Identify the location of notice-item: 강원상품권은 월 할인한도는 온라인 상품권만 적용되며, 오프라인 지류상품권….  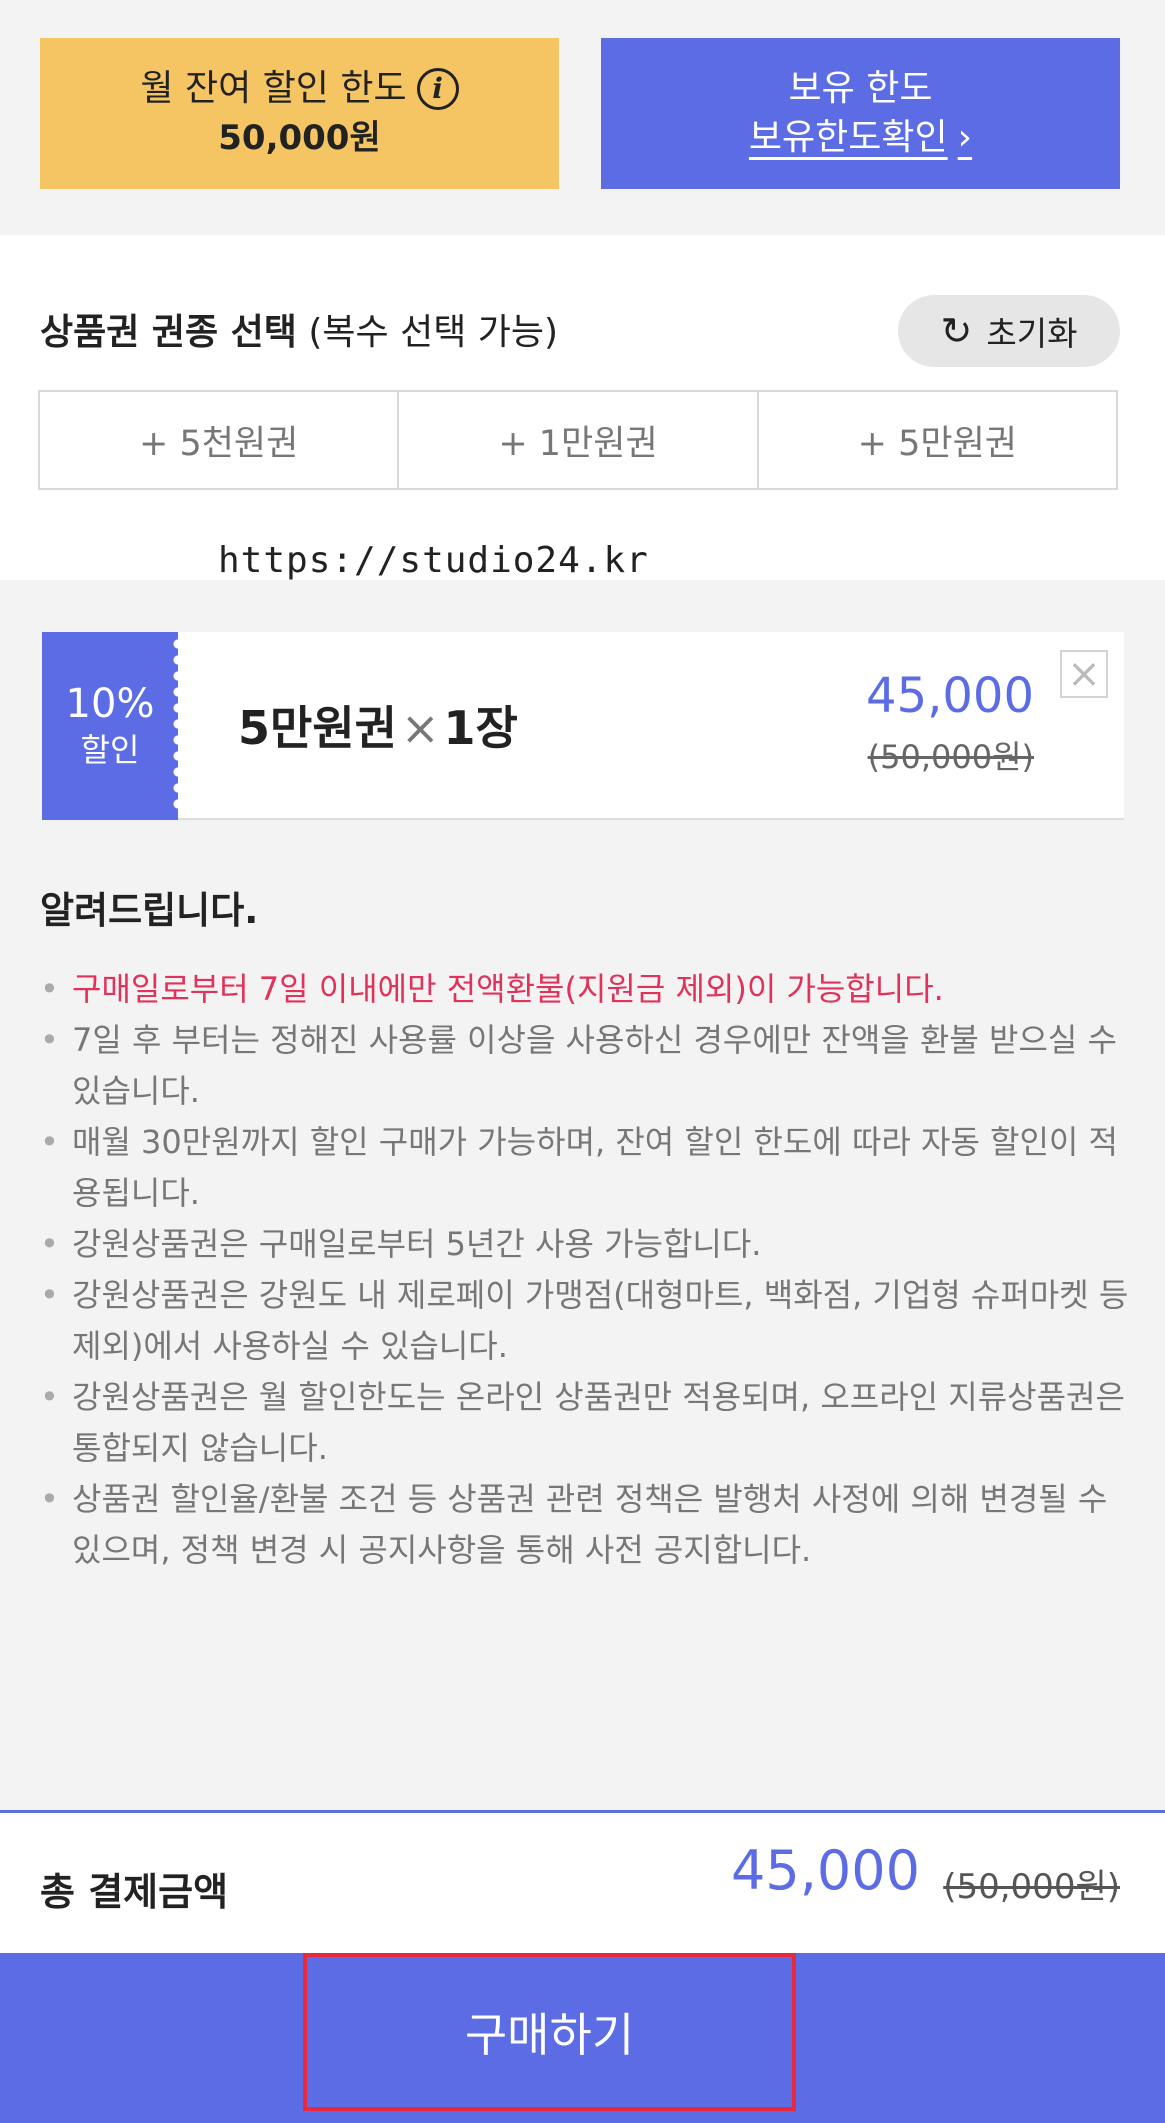
(585, 1423).